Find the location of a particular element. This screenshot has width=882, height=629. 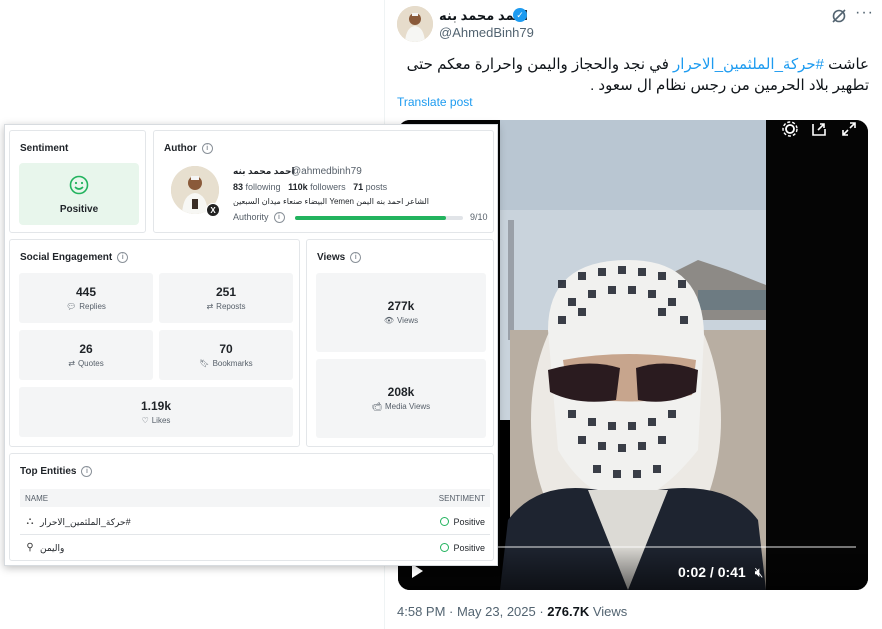

bookmarks-metric: 70 🔖︎ Bookmarks is located at coordinates (226, 355).